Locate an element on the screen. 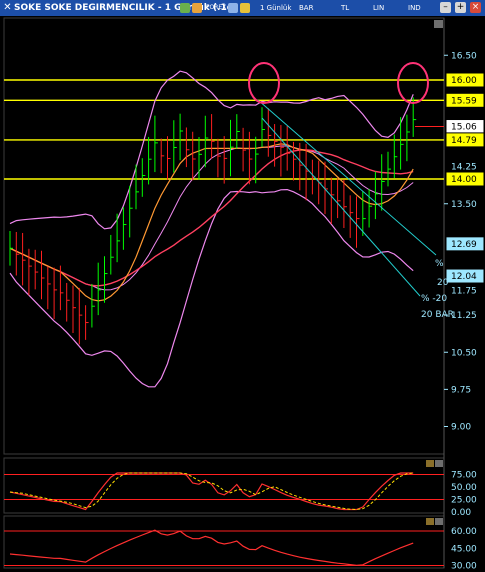  osc2-tick-label: 60.00 is located at coordinates (464, 532).